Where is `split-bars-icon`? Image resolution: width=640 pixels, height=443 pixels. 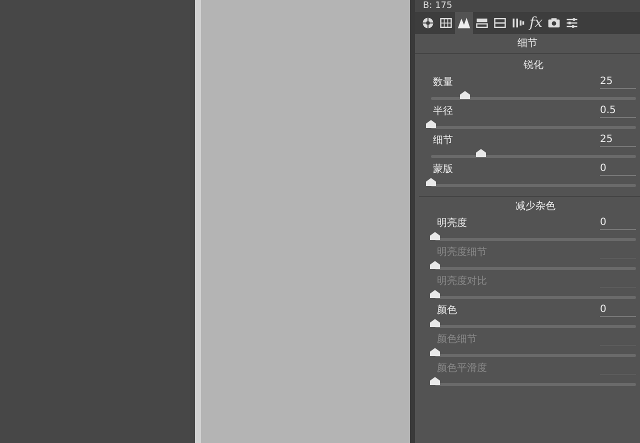 split-bars-icon is located at coordinates (482, 23).